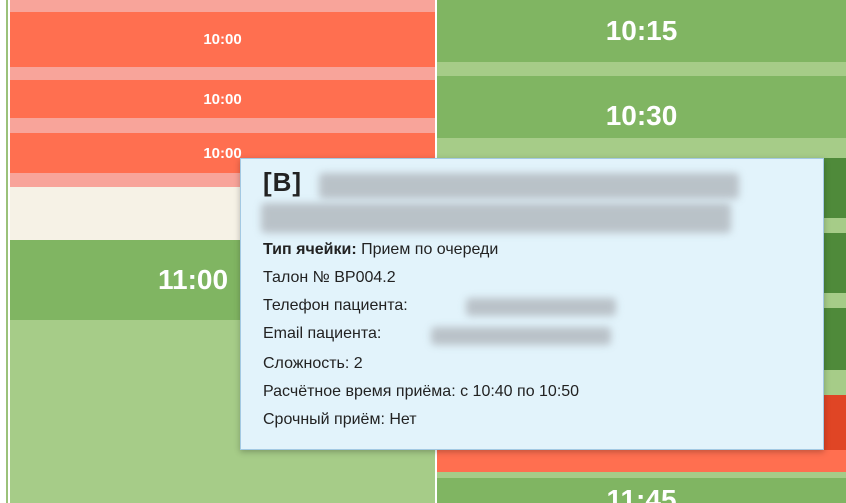 This screenshot has width=846, height=503. I want to click on schedule-slot-free: 10:30, so click(641, 107).